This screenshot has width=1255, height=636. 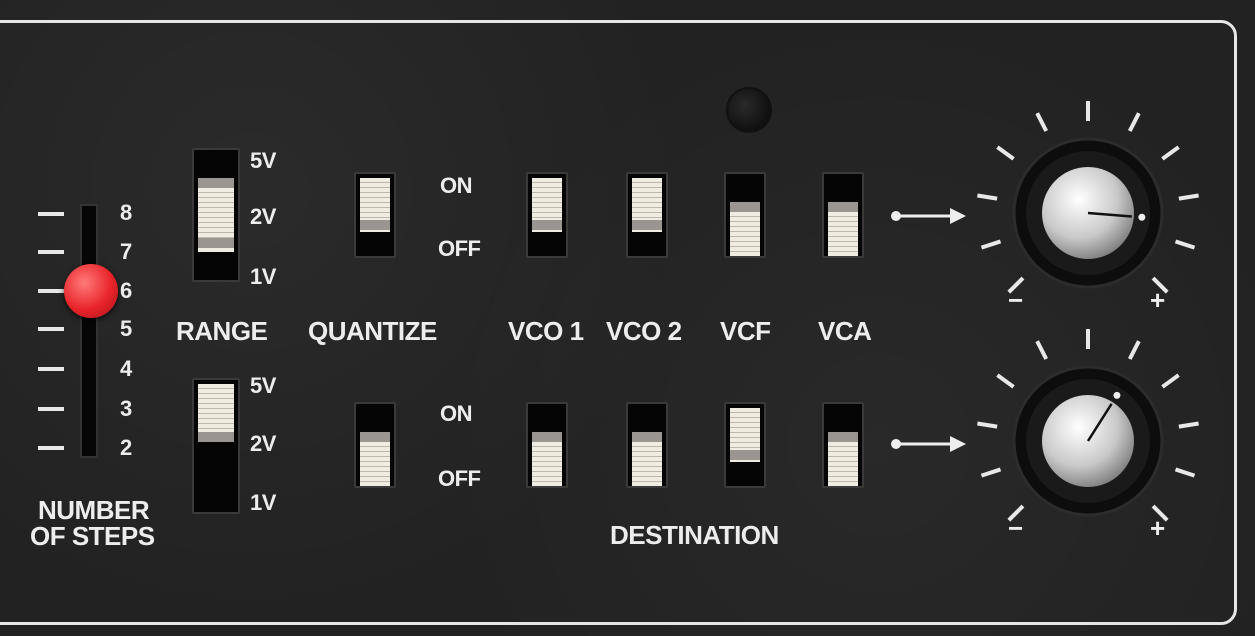 I want to click on quantize-off-label-lower: OFF, so click(x=459, y=478).